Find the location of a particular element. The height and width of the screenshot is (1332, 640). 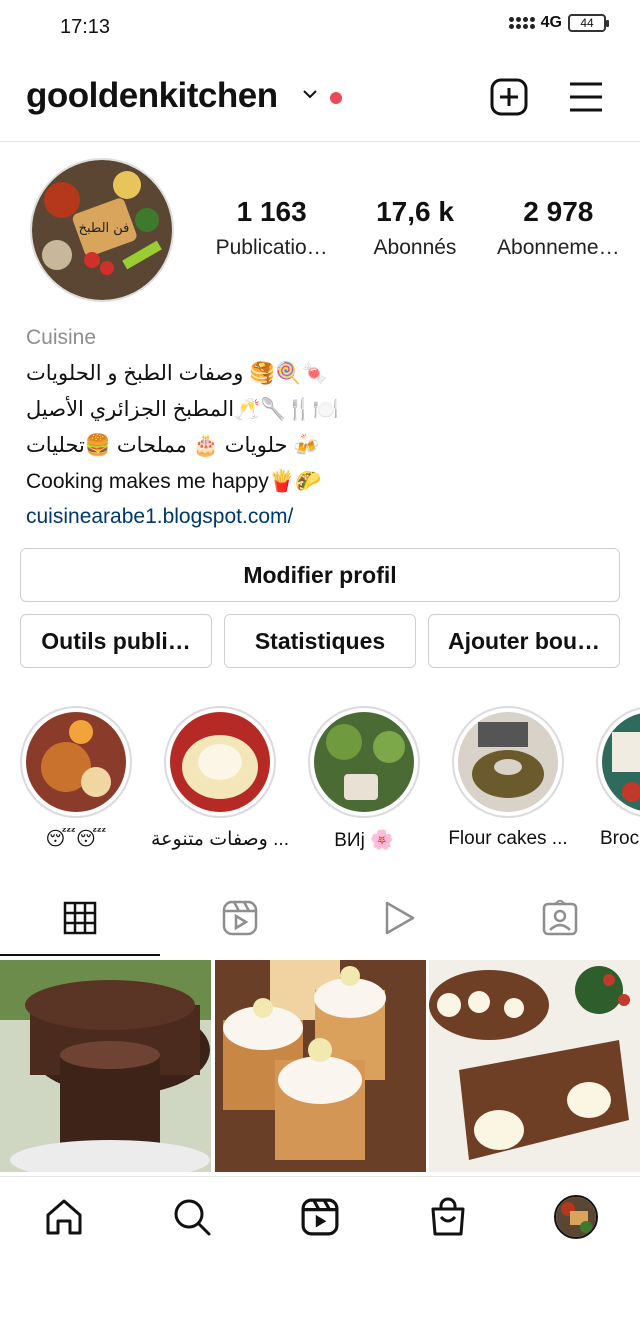

bottom-navigation is located at coordinates (320, 1218).